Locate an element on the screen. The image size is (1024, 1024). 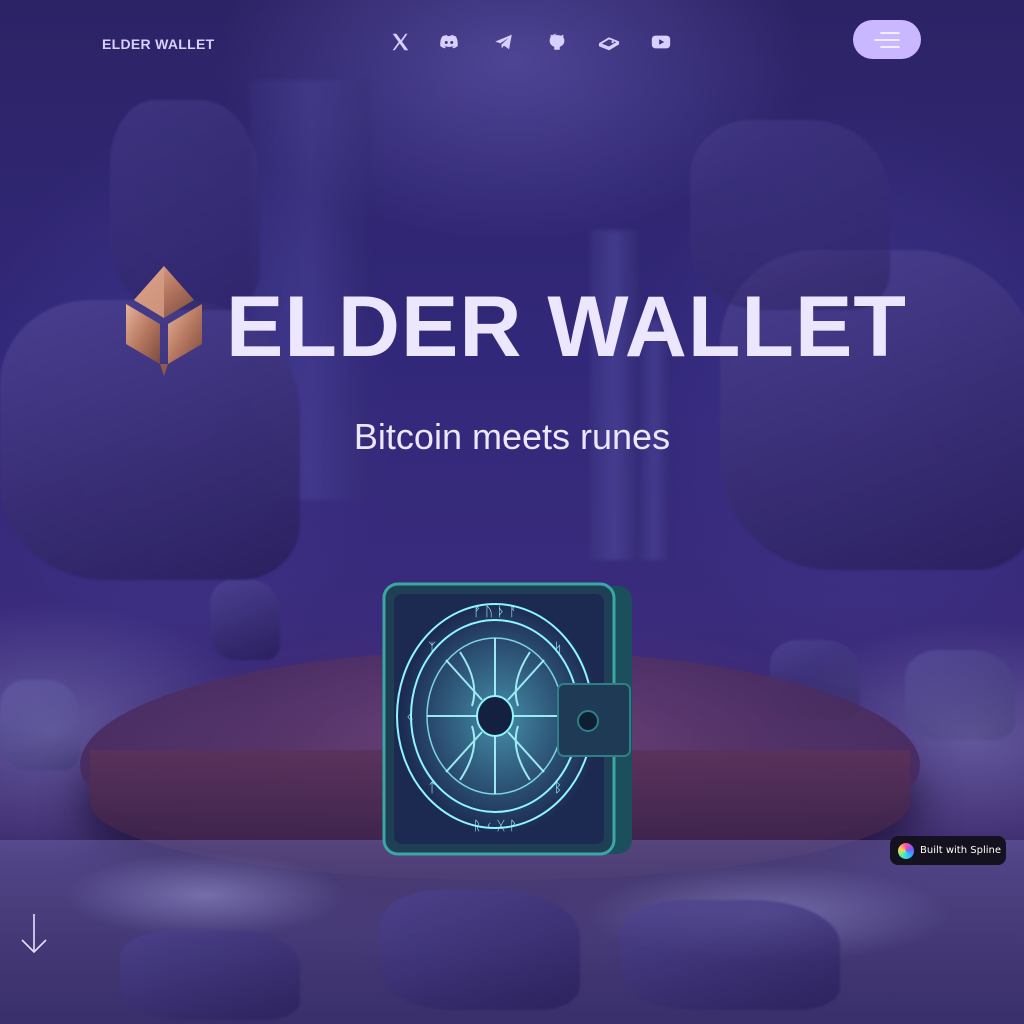
menu-button is located at coordinates (887, 39).